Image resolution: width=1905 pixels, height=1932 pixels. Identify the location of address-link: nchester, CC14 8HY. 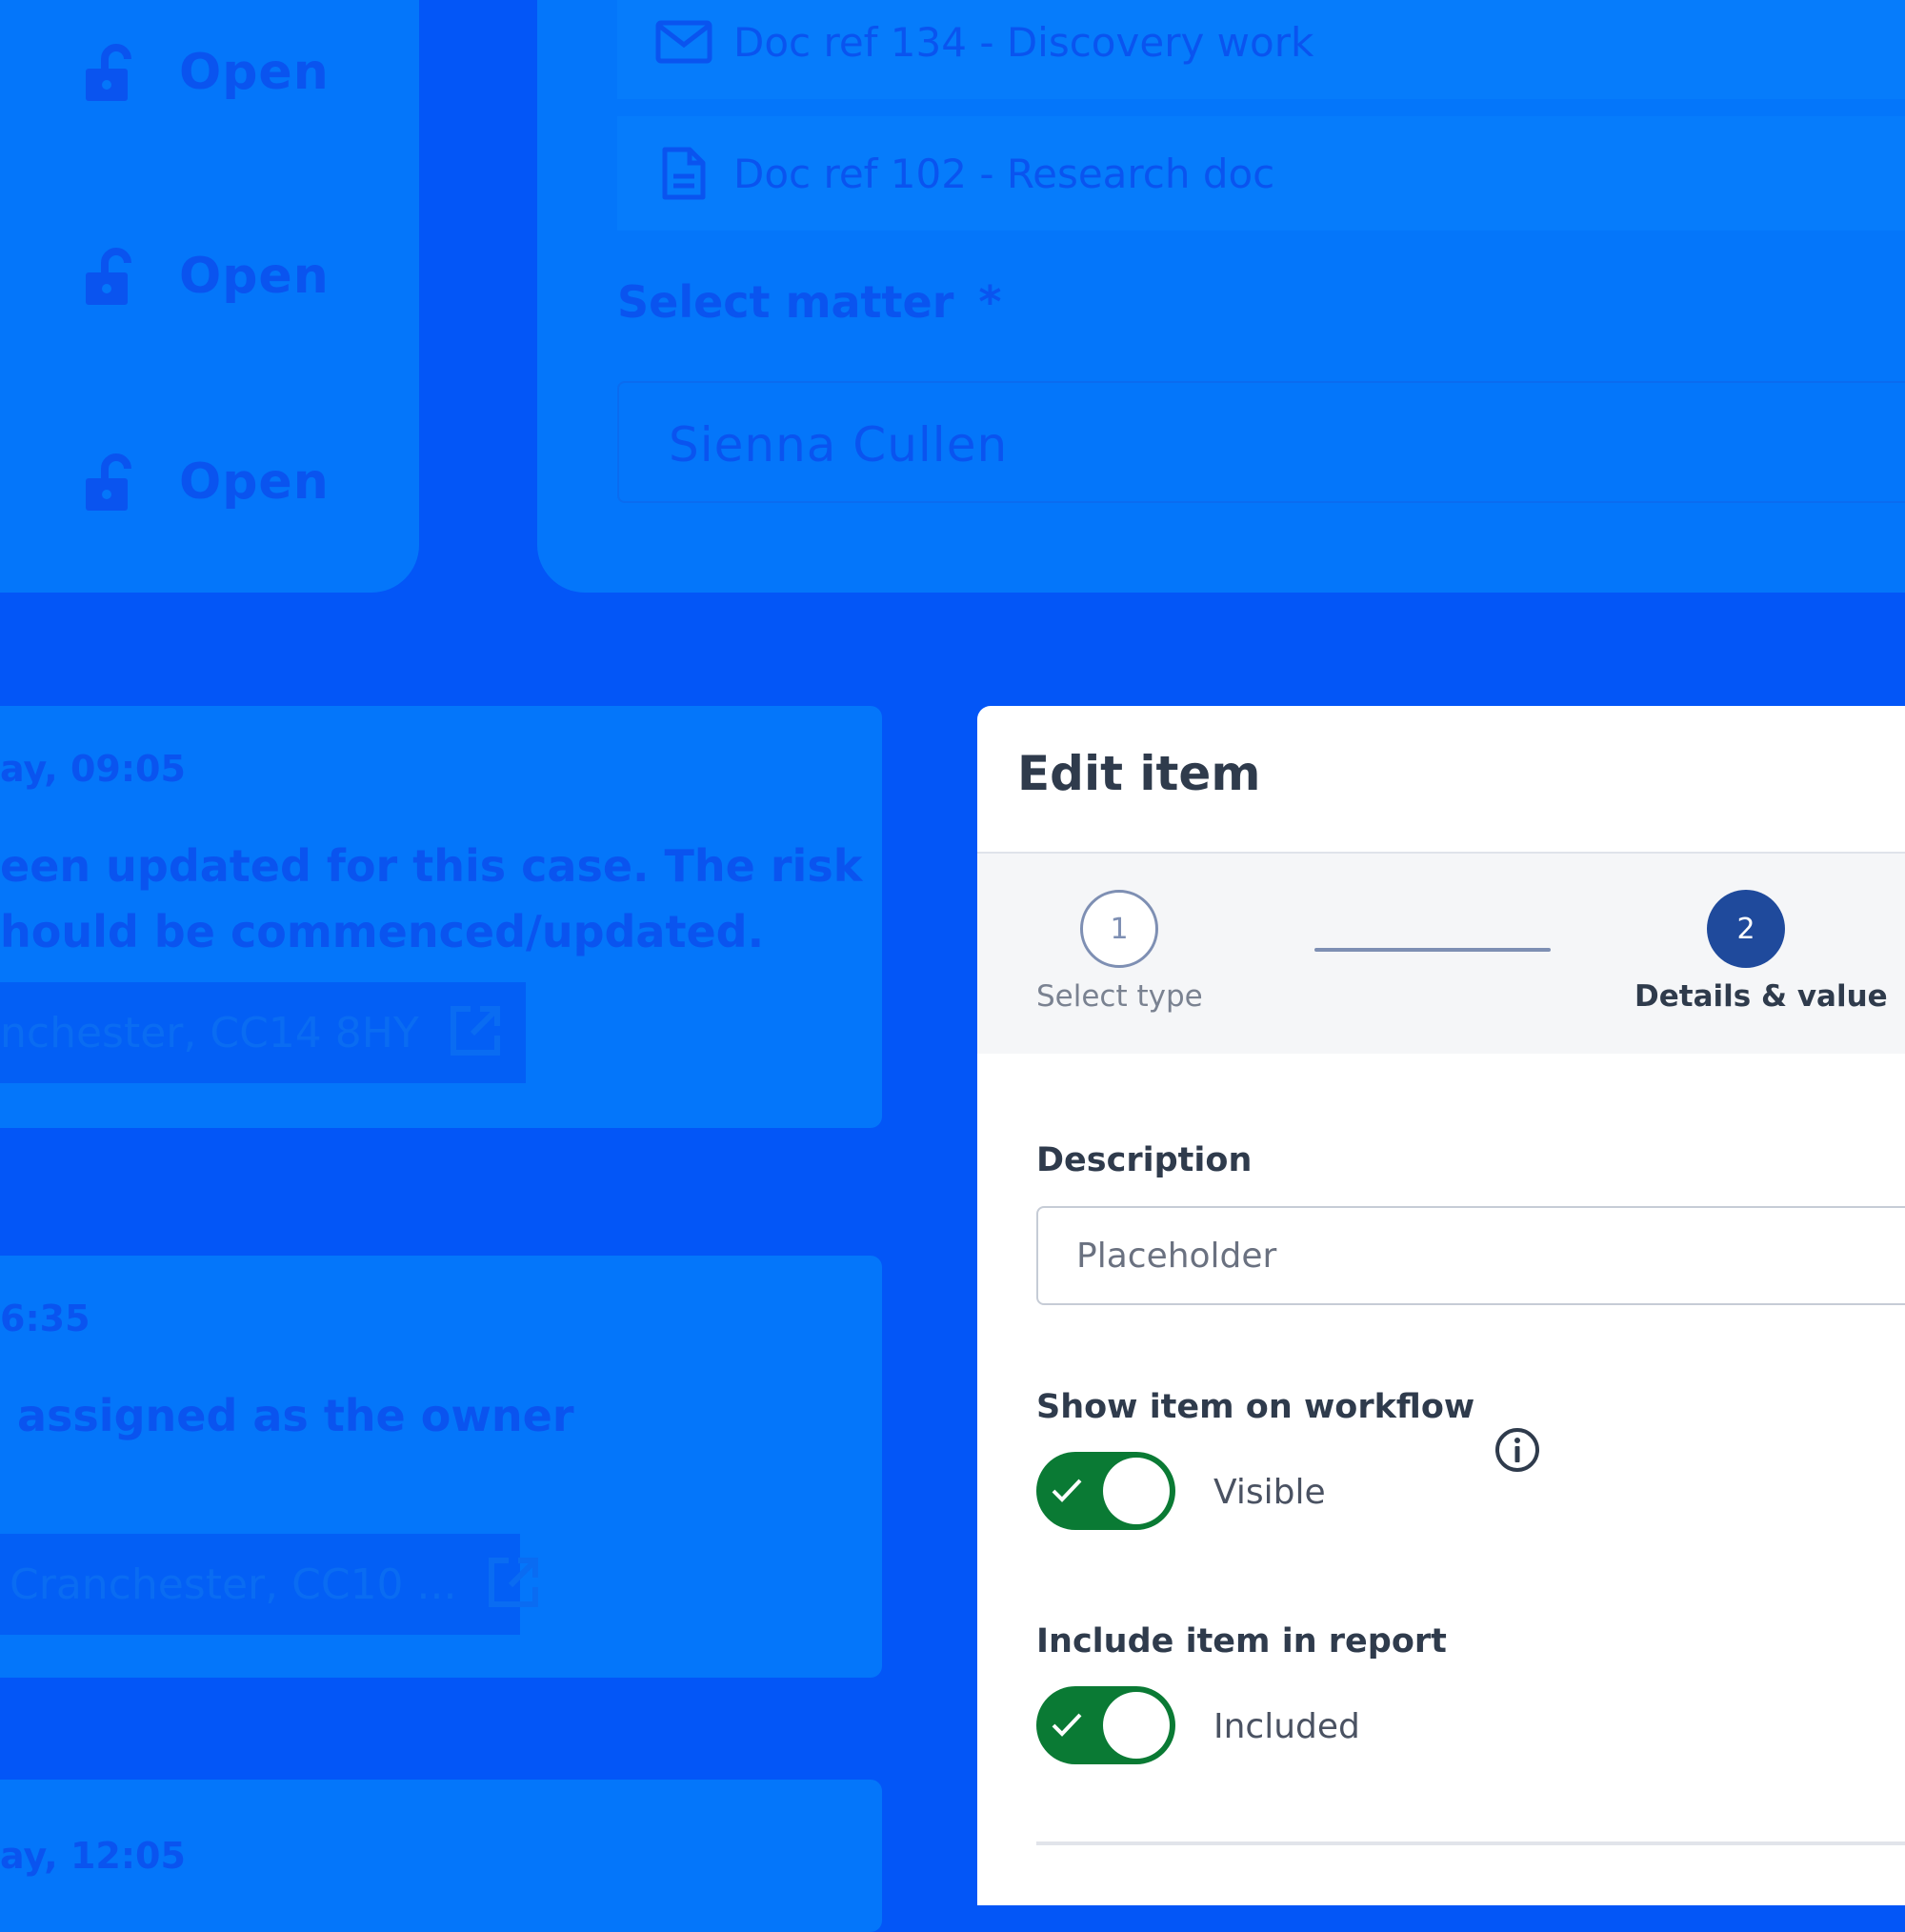
(263, 1032).